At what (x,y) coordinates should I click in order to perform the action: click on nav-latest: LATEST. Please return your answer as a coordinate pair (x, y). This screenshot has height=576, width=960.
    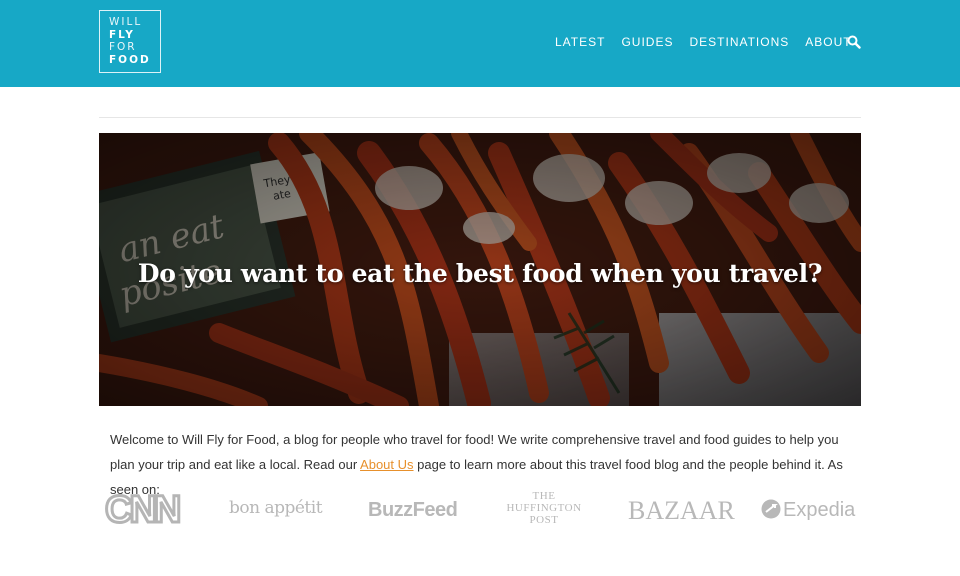
    Looking at the image, I should click on (580, 42).